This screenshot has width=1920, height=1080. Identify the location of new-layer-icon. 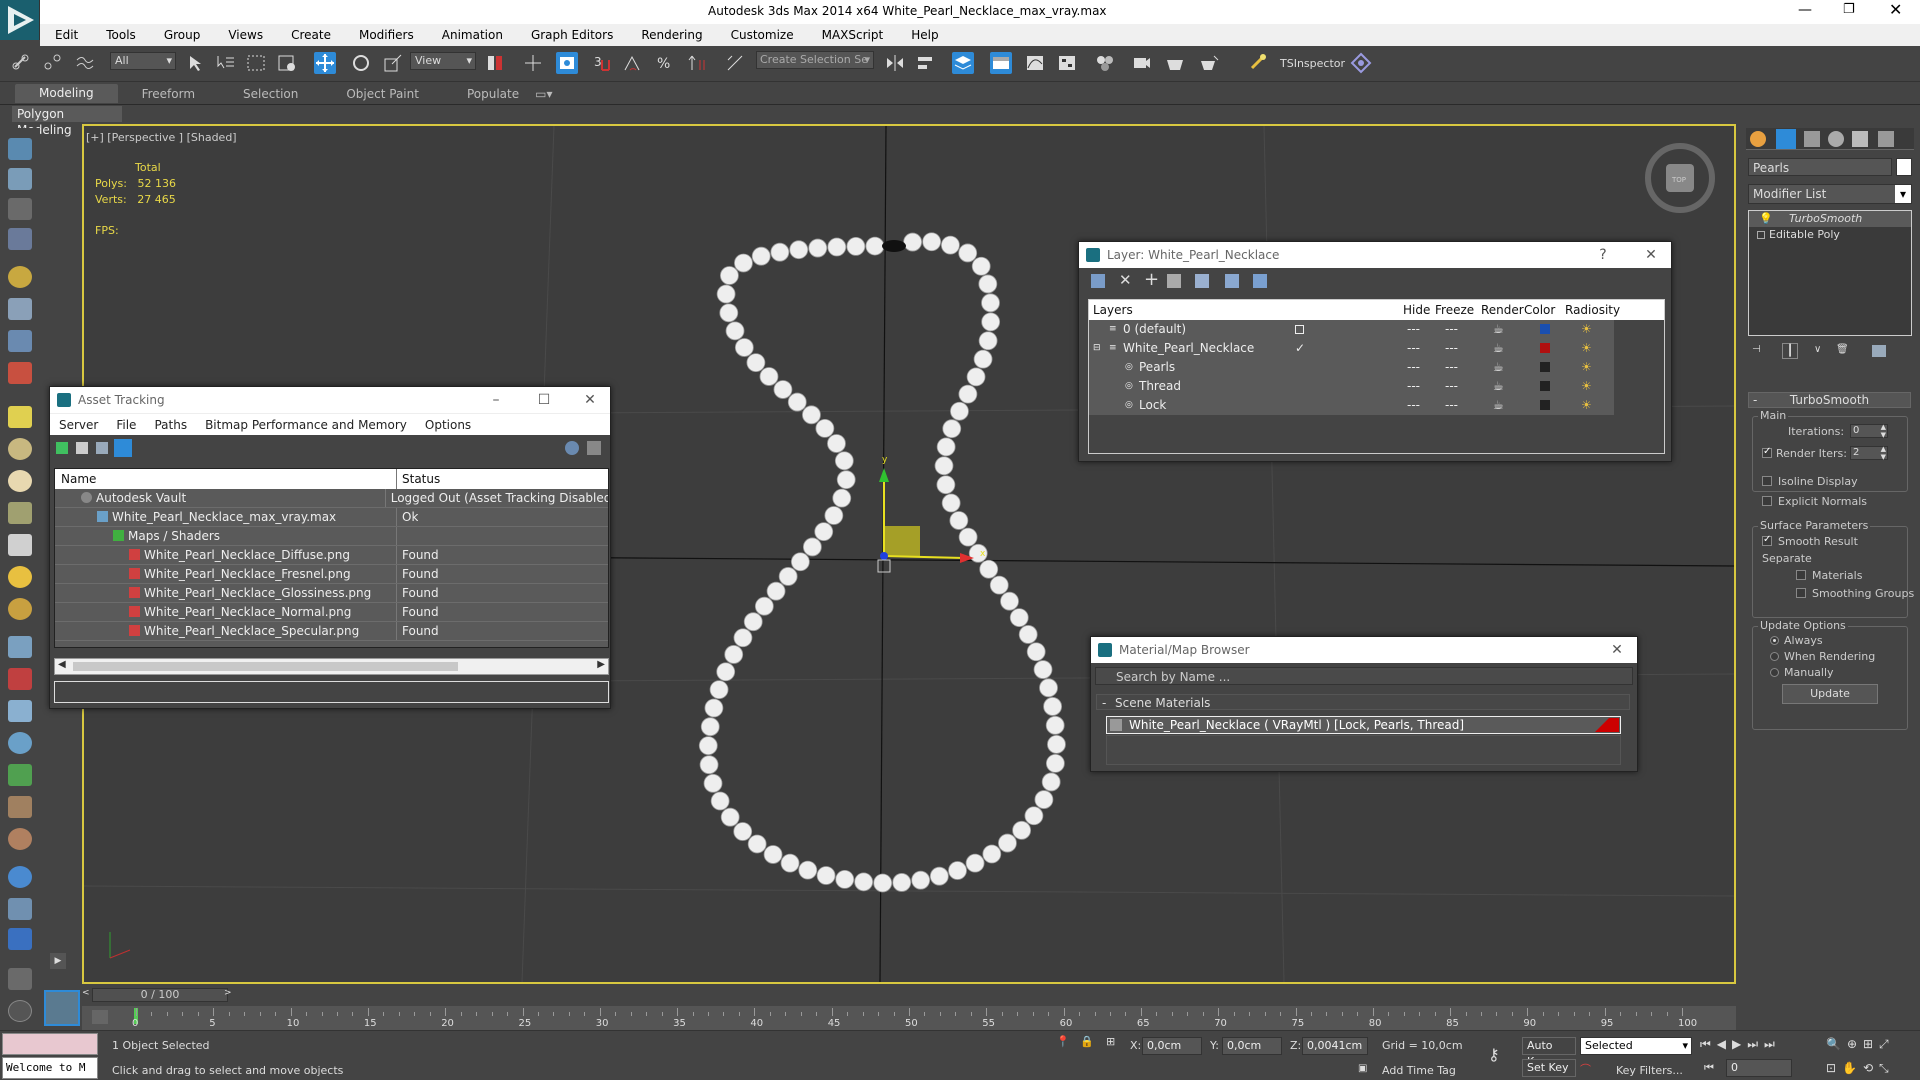
(1098, 281).